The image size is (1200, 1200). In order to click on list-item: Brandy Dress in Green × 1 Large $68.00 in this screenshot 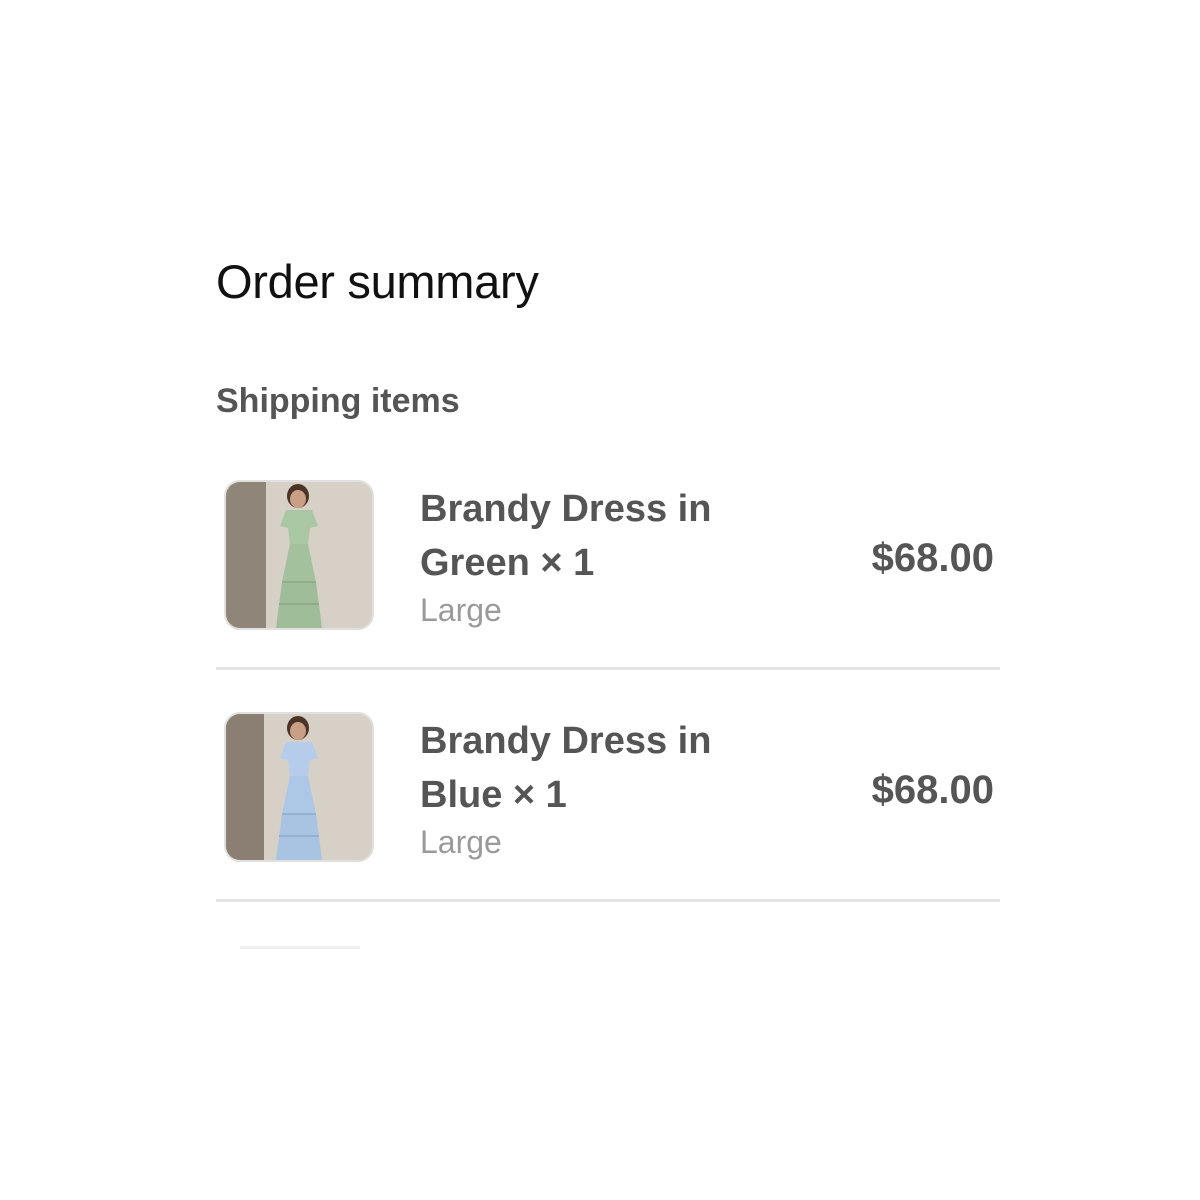, I will do `click(608, 570)`.